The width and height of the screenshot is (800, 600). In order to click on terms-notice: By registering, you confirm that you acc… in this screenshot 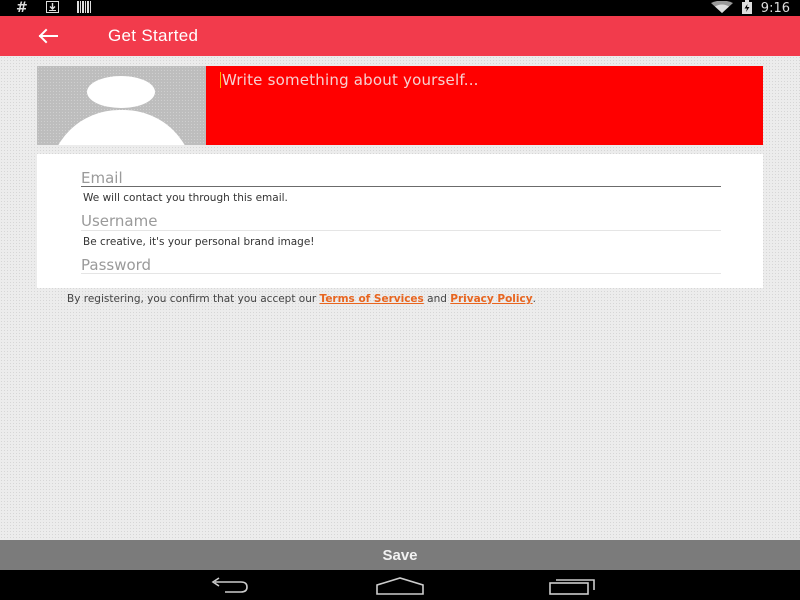, I will do `click(301, 299)`.